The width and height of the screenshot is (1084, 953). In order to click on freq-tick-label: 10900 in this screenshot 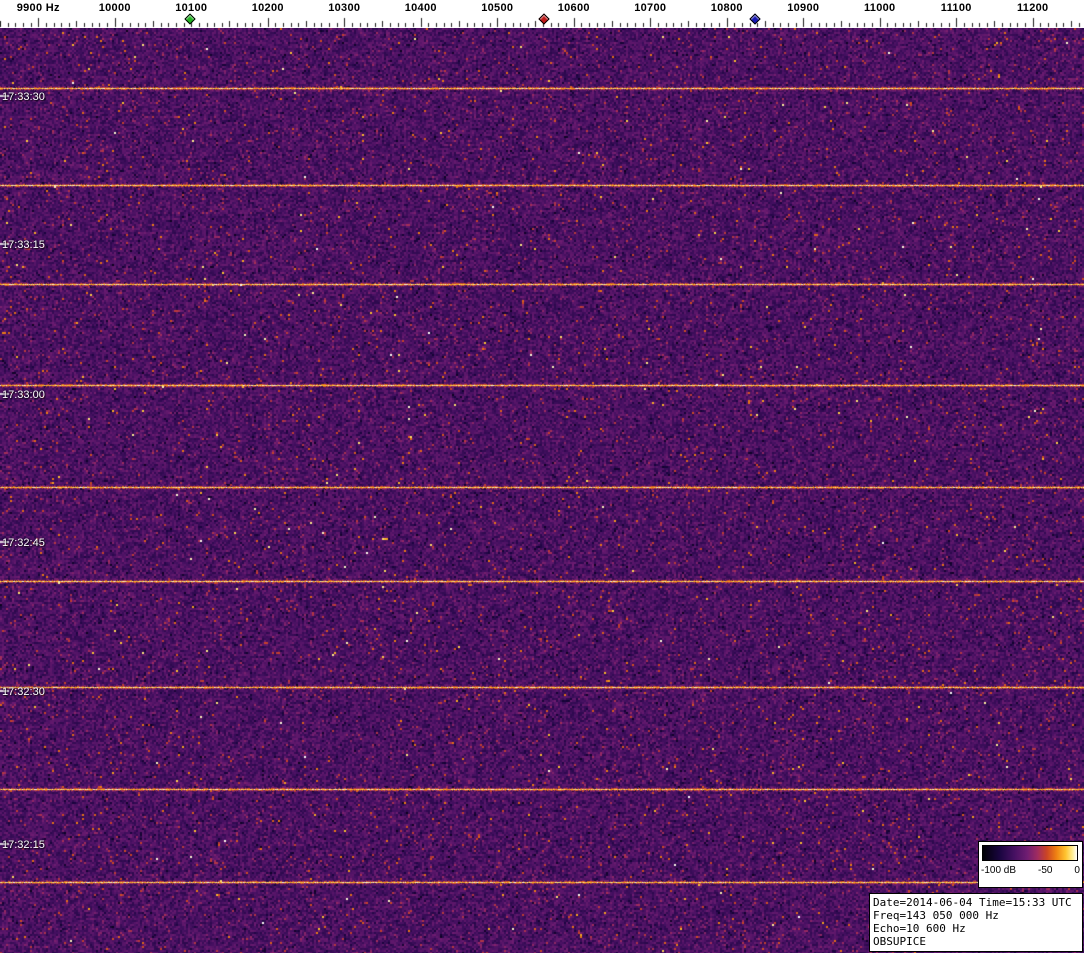, I will do `click(803, 8)`.